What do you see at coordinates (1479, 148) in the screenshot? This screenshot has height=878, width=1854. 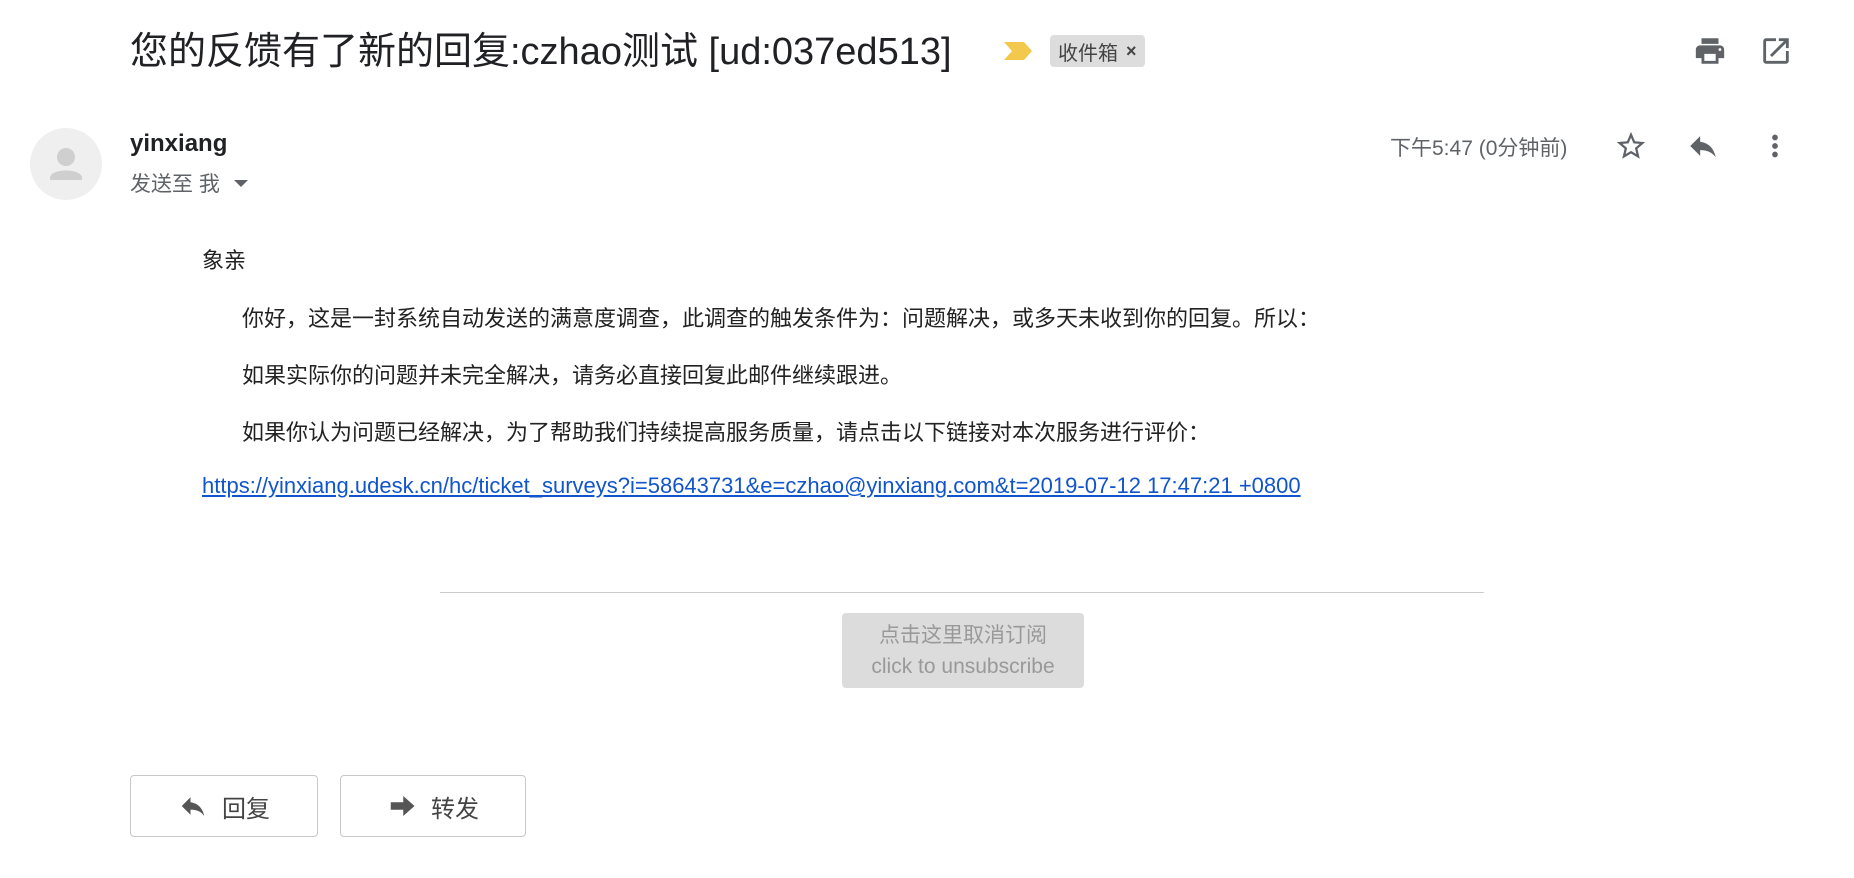 I see `message-timestamp: 下午5:47 (0分钟前)` at bounding box center [1479, 148].